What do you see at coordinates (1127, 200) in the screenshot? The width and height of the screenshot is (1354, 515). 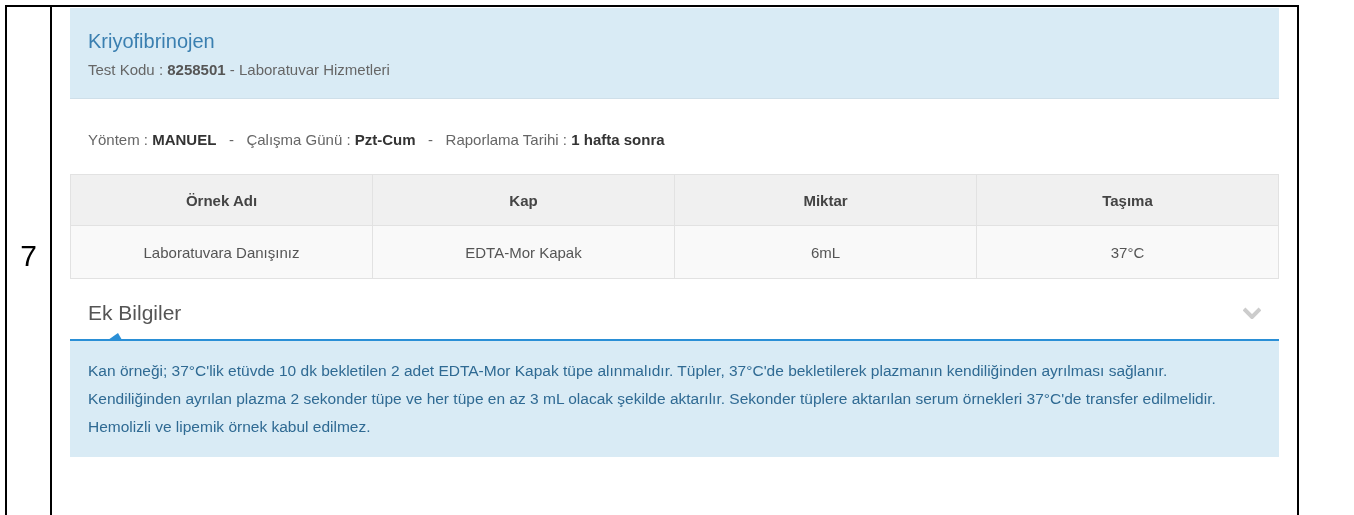 I see `column-header: Taşıma` at bounding box center [1127, 200].